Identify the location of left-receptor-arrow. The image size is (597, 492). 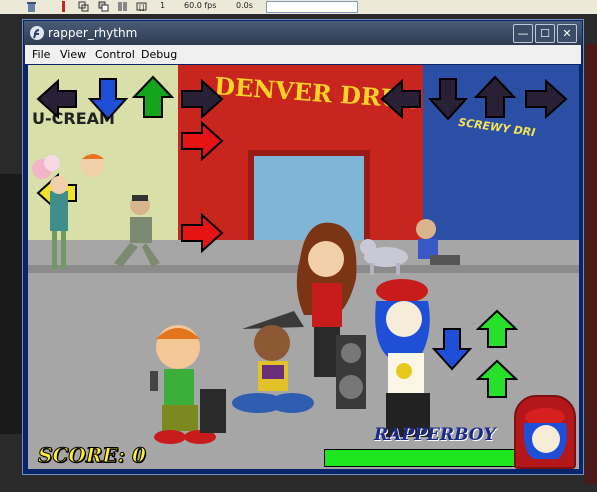
(56, 99).